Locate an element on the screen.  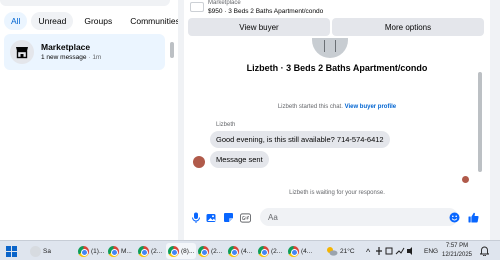
tray-pinned-icons is located at coordinates (396, 250).